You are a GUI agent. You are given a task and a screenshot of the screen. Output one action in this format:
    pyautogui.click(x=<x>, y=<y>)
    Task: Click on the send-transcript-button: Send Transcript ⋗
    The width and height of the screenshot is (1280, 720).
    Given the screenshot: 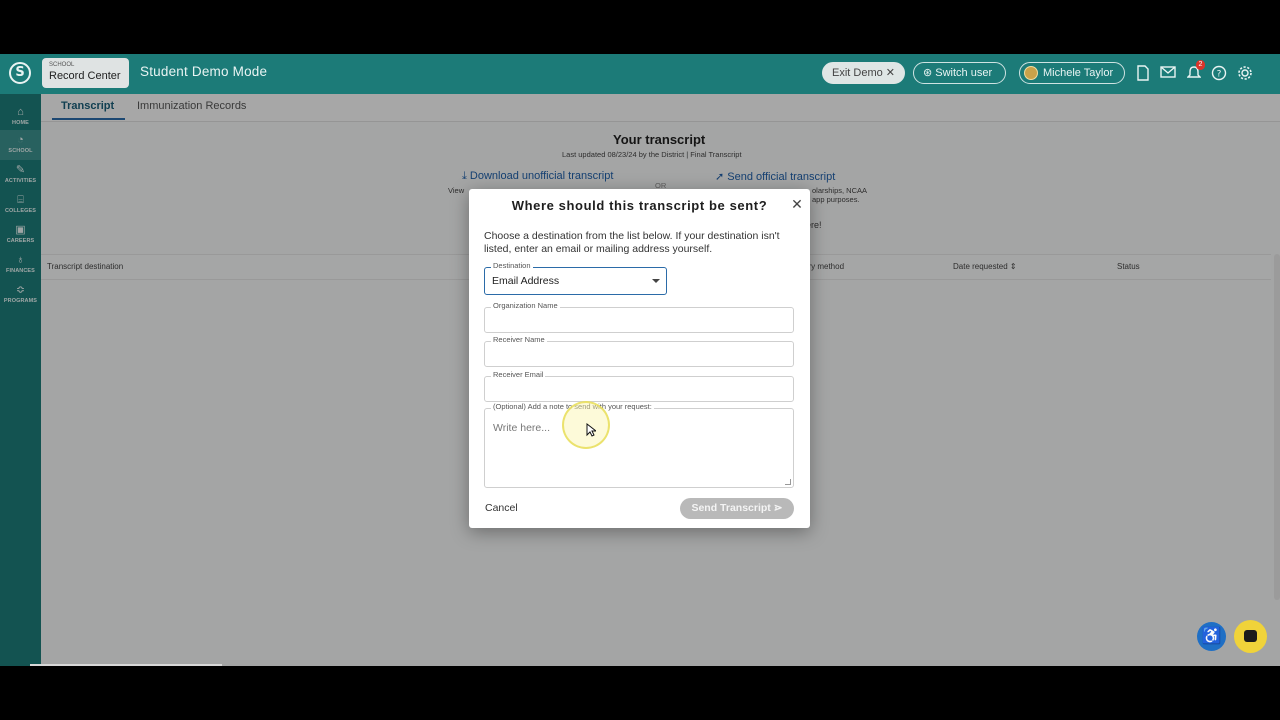 What is the action you would take?
    pyautogui.click(x=737, y=508)
    